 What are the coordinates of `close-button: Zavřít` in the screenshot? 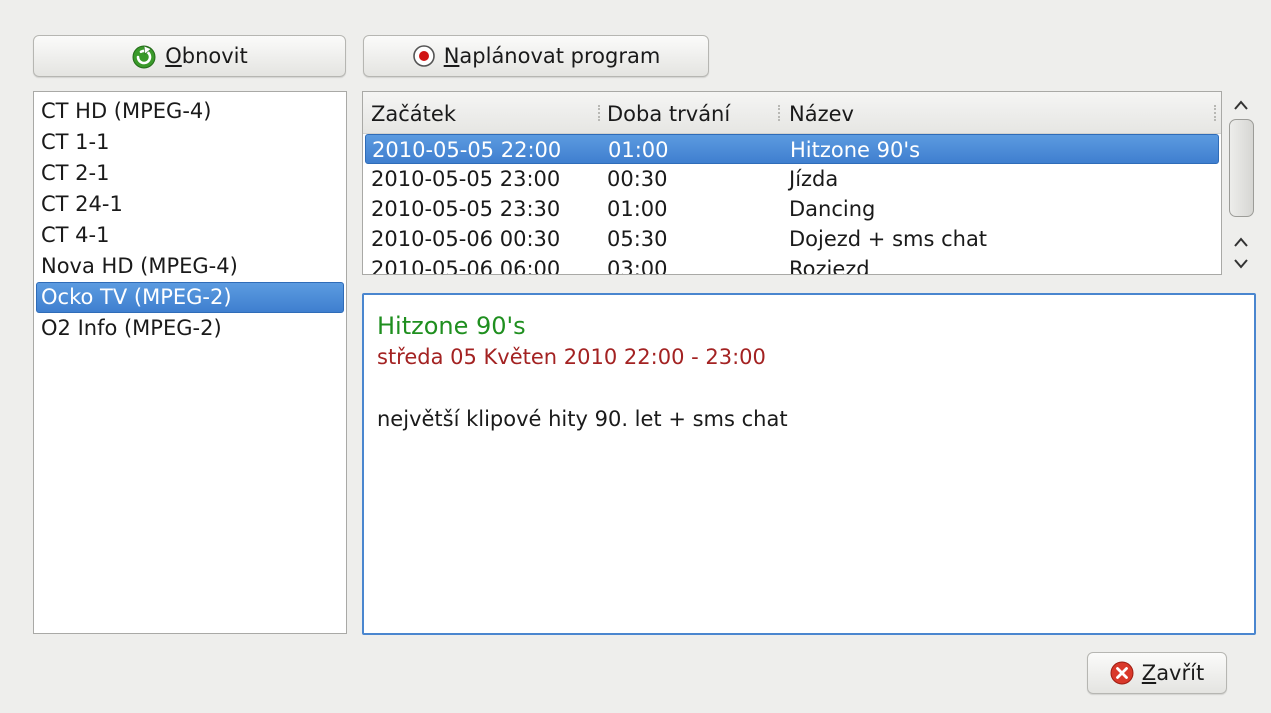 It's located at (1157, 673).